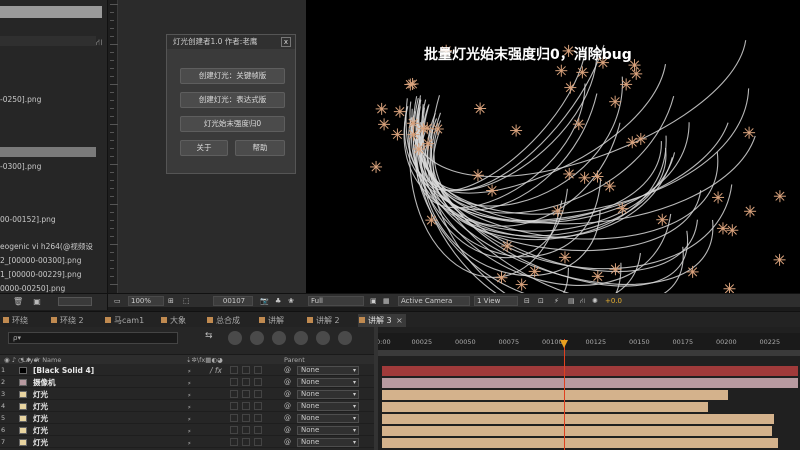 The height and width of the screenshot is (450, 800). Describe the element at coordinates (212, 338) in the screenshot. I see `comp-mini-flowchart-icon: ⇆` at that location.